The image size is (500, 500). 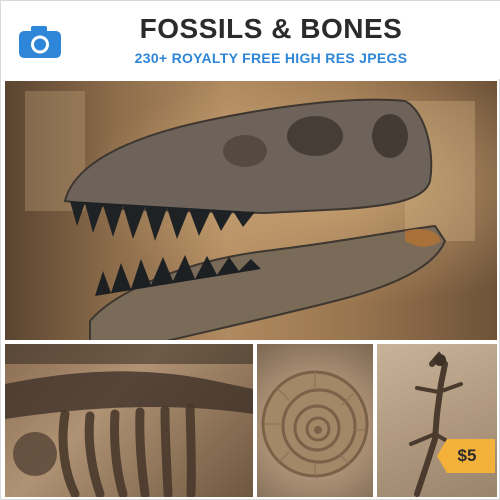 I want to click on page-title: FOSSILS & BONES, so click(x=271, y=28).